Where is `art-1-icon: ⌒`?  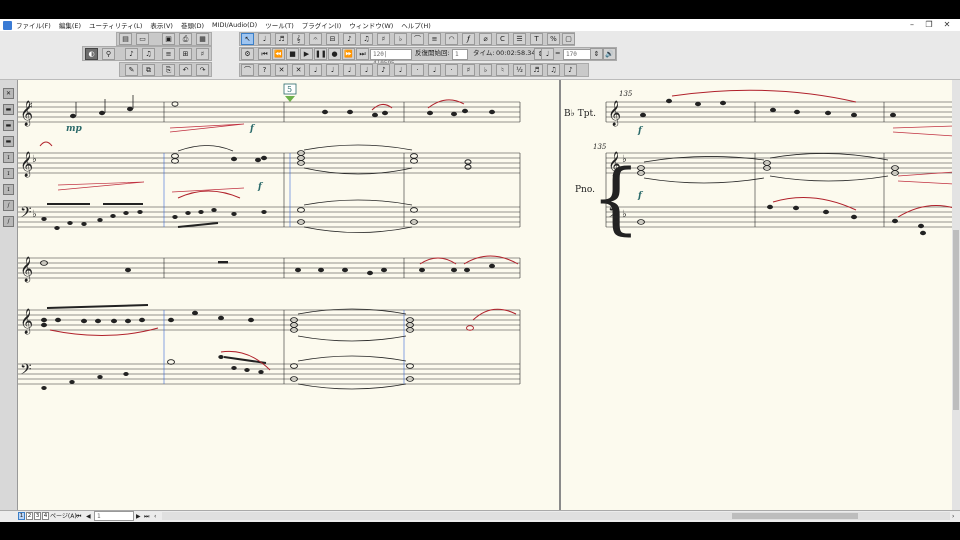
art-1-icon: ⌒ is located at coordinates (247, 70).